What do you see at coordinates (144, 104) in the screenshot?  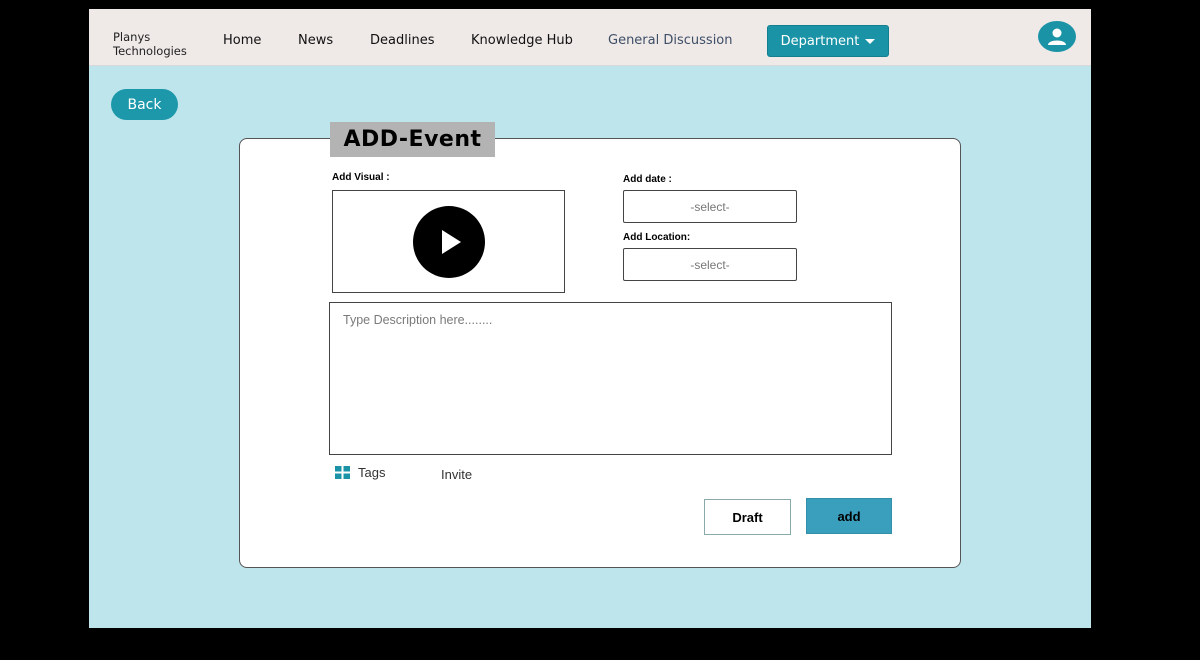 I see `back-button: Back` at bounding box center [144, 104].